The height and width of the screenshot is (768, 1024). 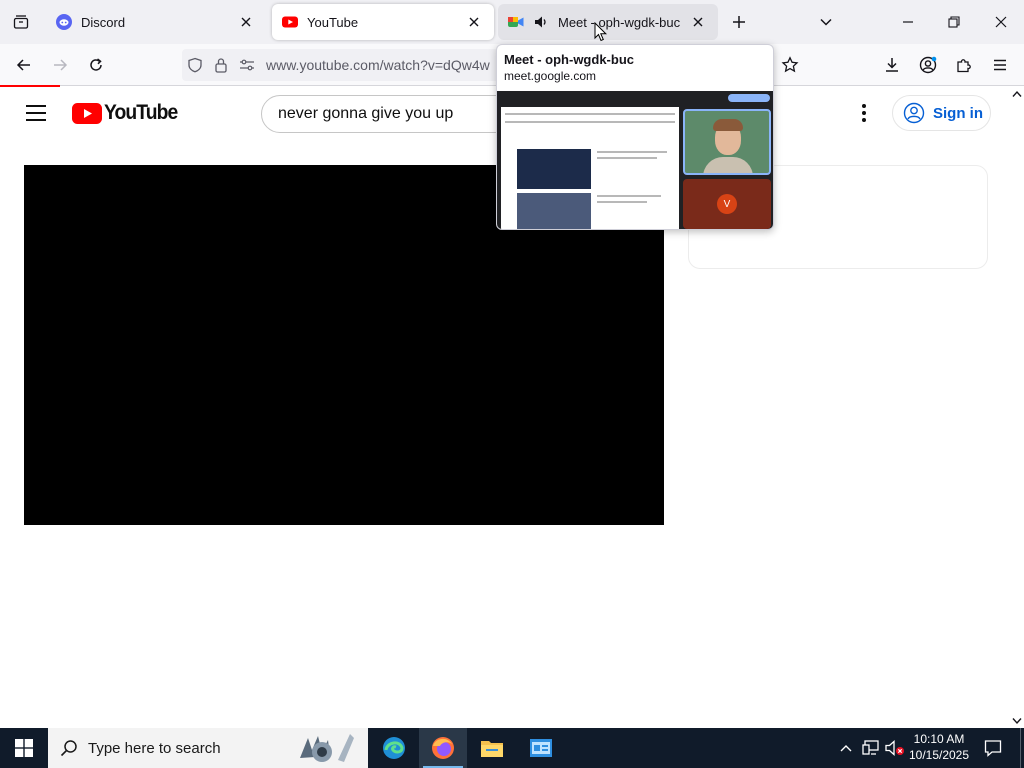 I want to click on edge-icon, so click(x=394, y=748).